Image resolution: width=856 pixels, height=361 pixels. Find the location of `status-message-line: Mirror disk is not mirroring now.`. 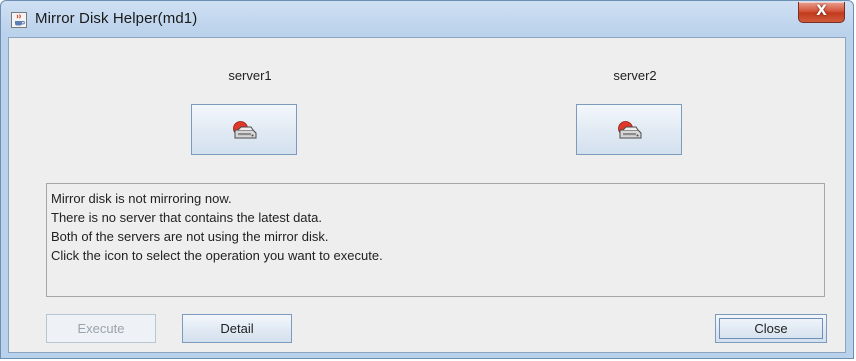

status-message-line: Mirror disk is not mirroring now. is located at coordinates (141, 198).